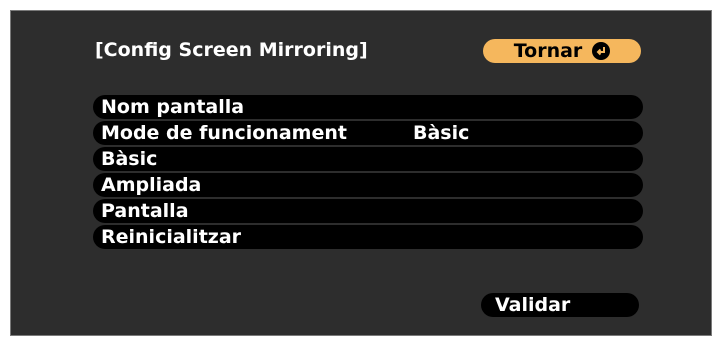 The image size is (724, 344). Describe the element at coordinates (368, 185) in the screenshot. I see `menu-item-ampliada: Ampliada` at that location.